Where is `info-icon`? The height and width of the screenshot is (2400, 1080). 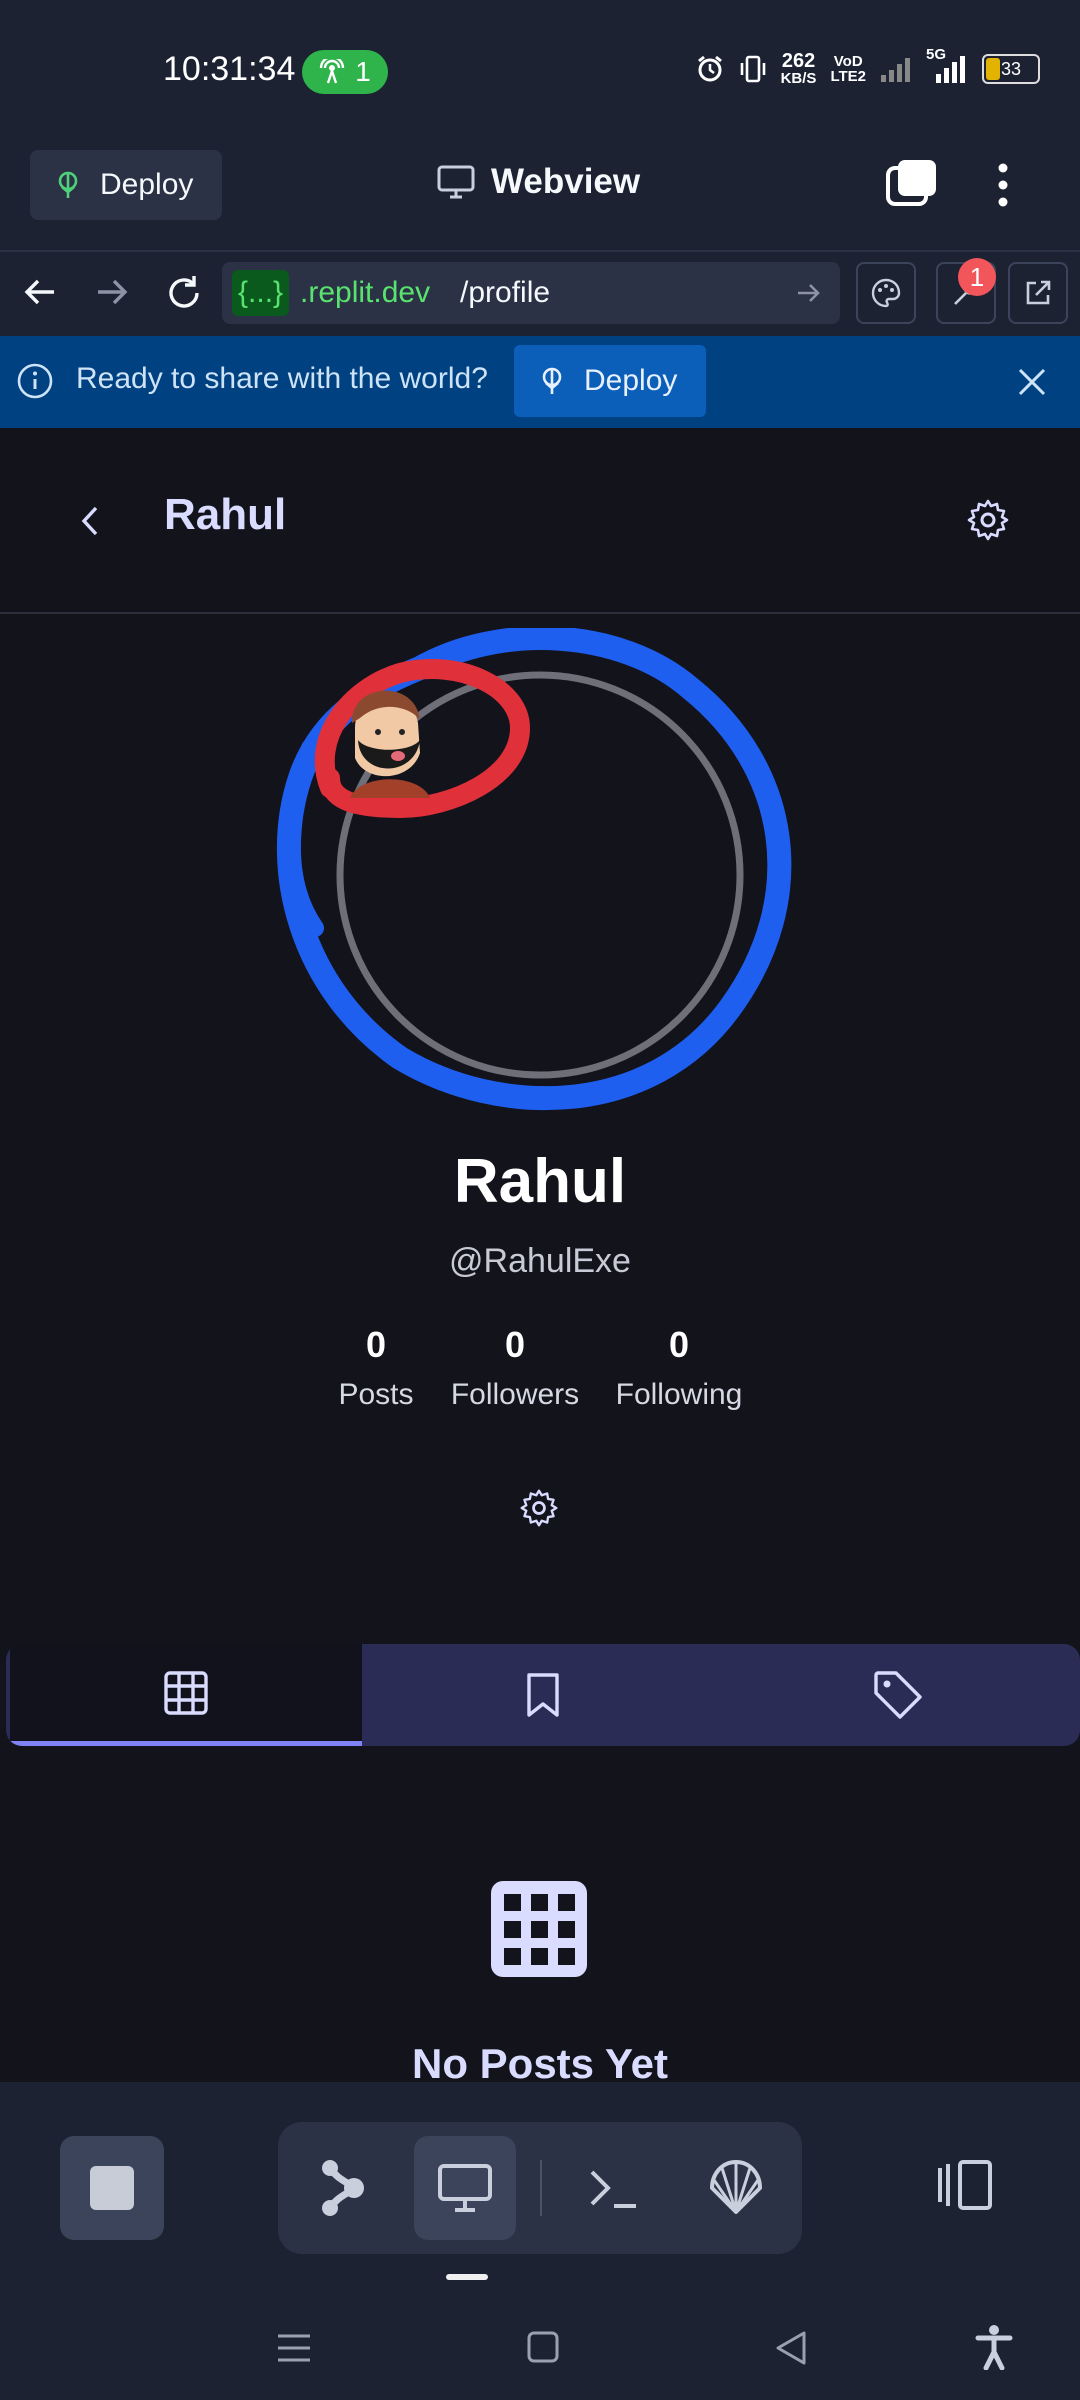
info-icon is located at coordinates (35, 381).